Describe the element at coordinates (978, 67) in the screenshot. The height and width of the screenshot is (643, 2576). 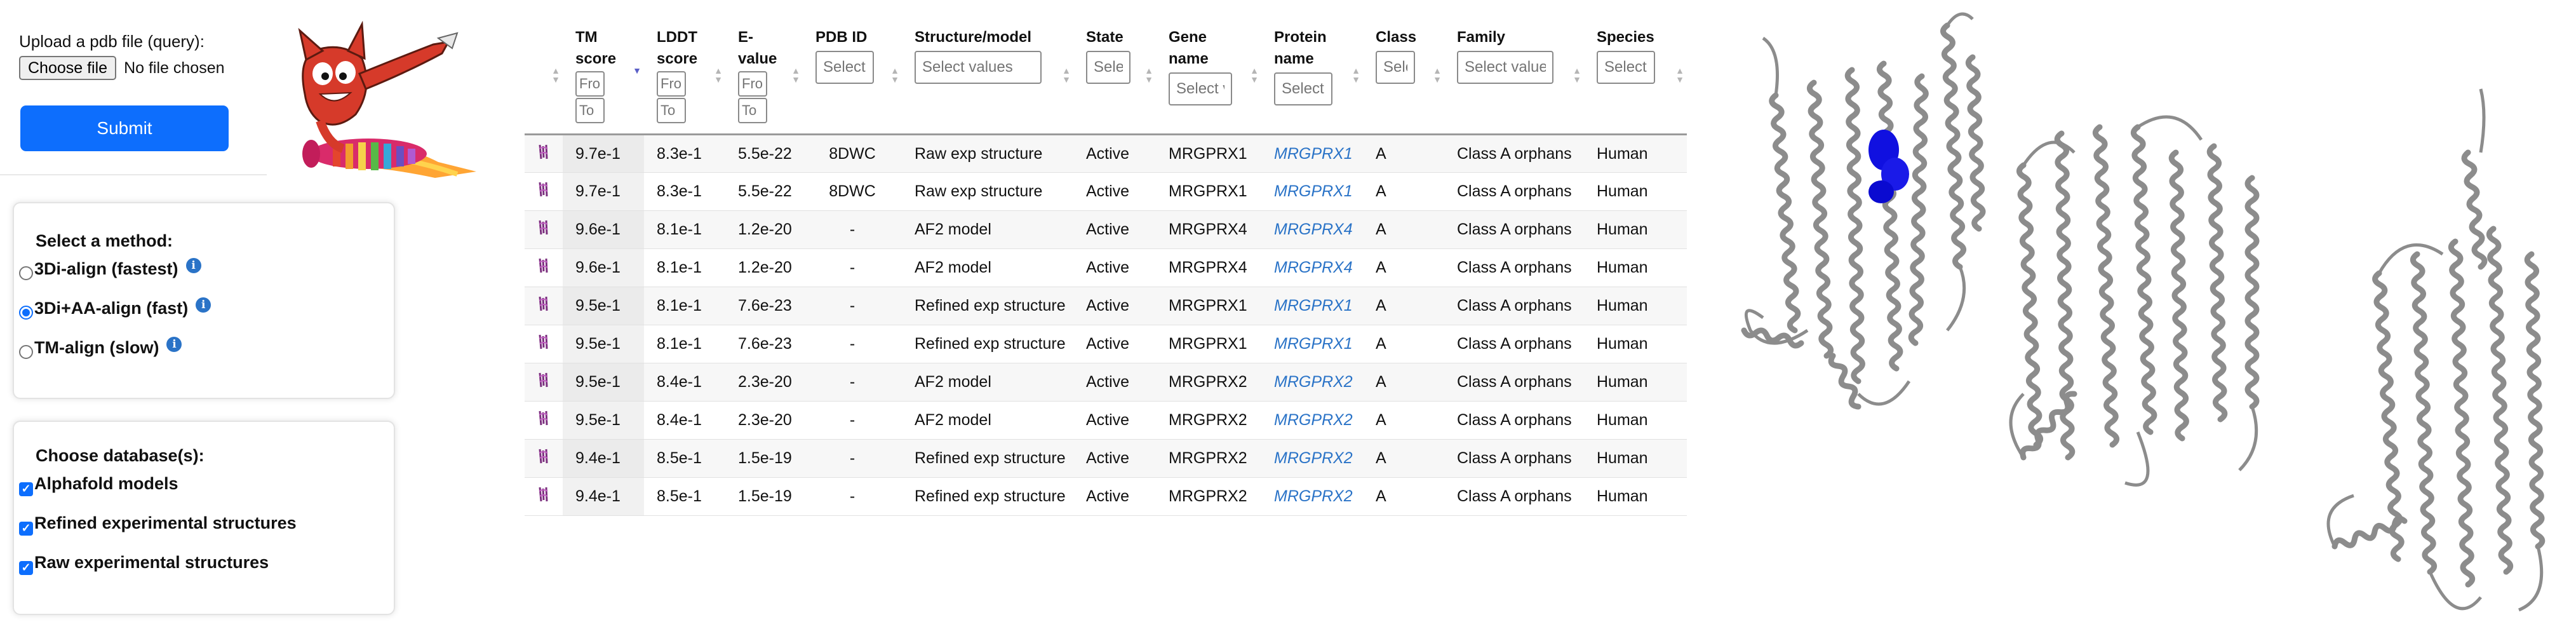
I see `structure-select` at that location.